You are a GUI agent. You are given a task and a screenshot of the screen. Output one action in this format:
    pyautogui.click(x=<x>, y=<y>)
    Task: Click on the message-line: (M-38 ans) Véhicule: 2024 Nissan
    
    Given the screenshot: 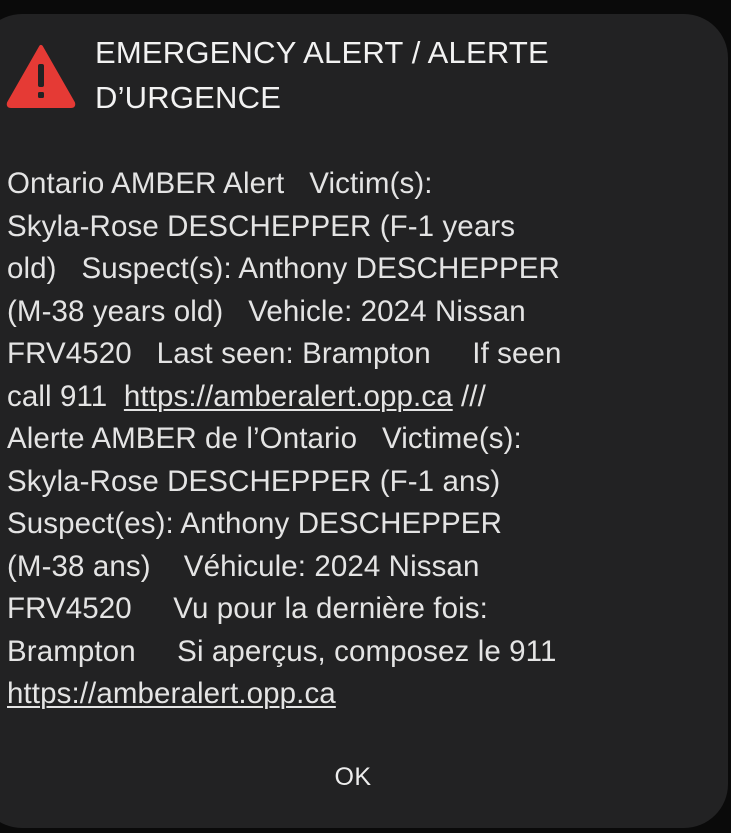 What is the action you would take?
    pyautogui.click(x=243, y=566)
    